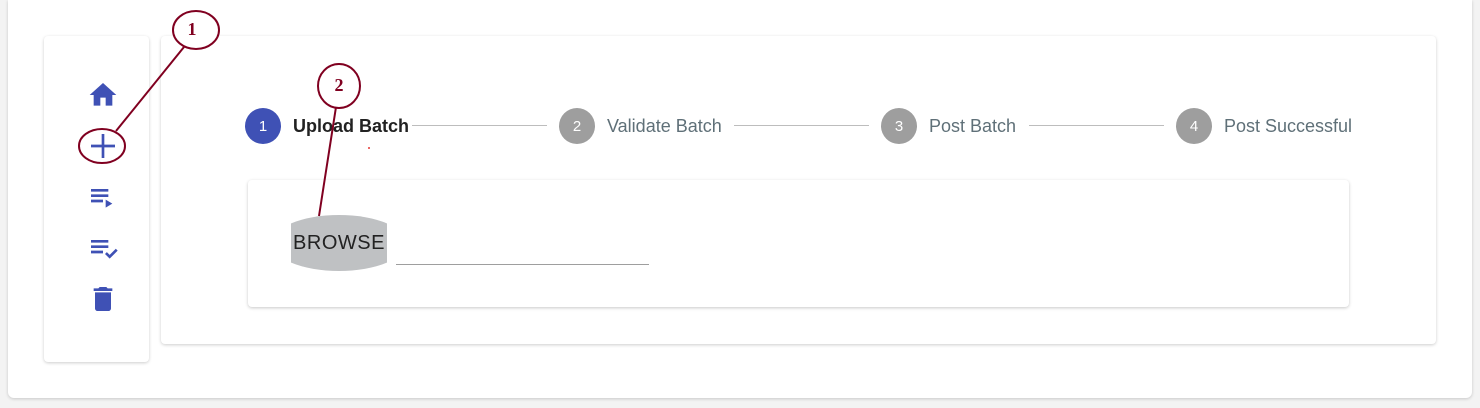 This screenshot has width=1480, height=408. I want to click on step-2-circle: 2, so click(577, 126).